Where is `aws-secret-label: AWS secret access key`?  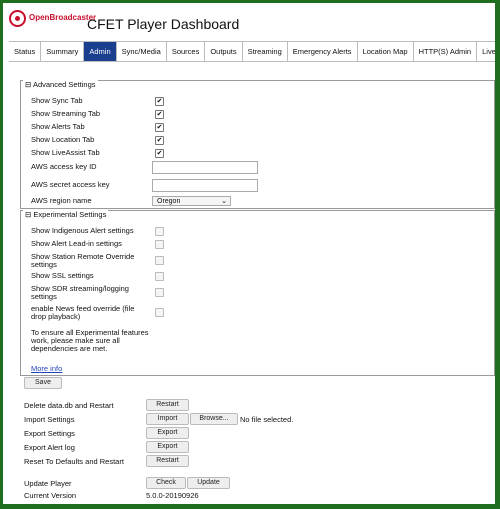
aws-secret-label: AWS secret access key is located at coordinates (70, 184).